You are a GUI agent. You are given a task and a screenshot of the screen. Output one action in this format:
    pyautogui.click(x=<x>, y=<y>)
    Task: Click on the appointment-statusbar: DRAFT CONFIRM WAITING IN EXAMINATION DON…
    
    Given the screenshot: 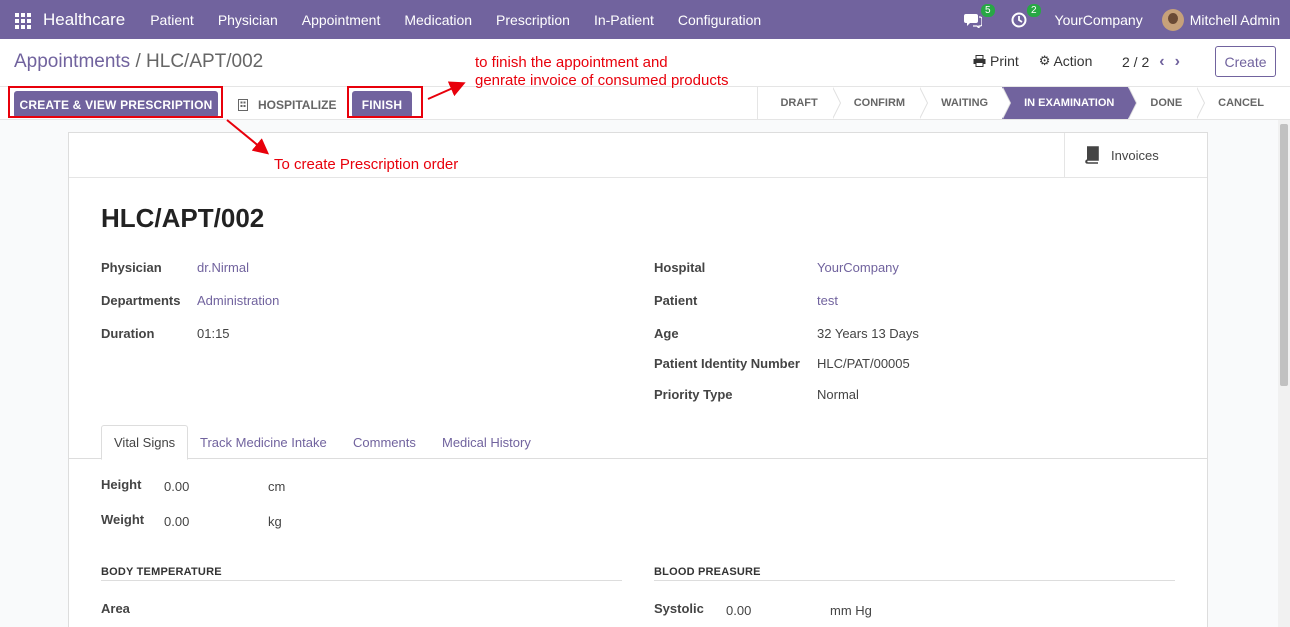 What is the action you would take?
    pyautogui.click(x=1017, y=103)
    